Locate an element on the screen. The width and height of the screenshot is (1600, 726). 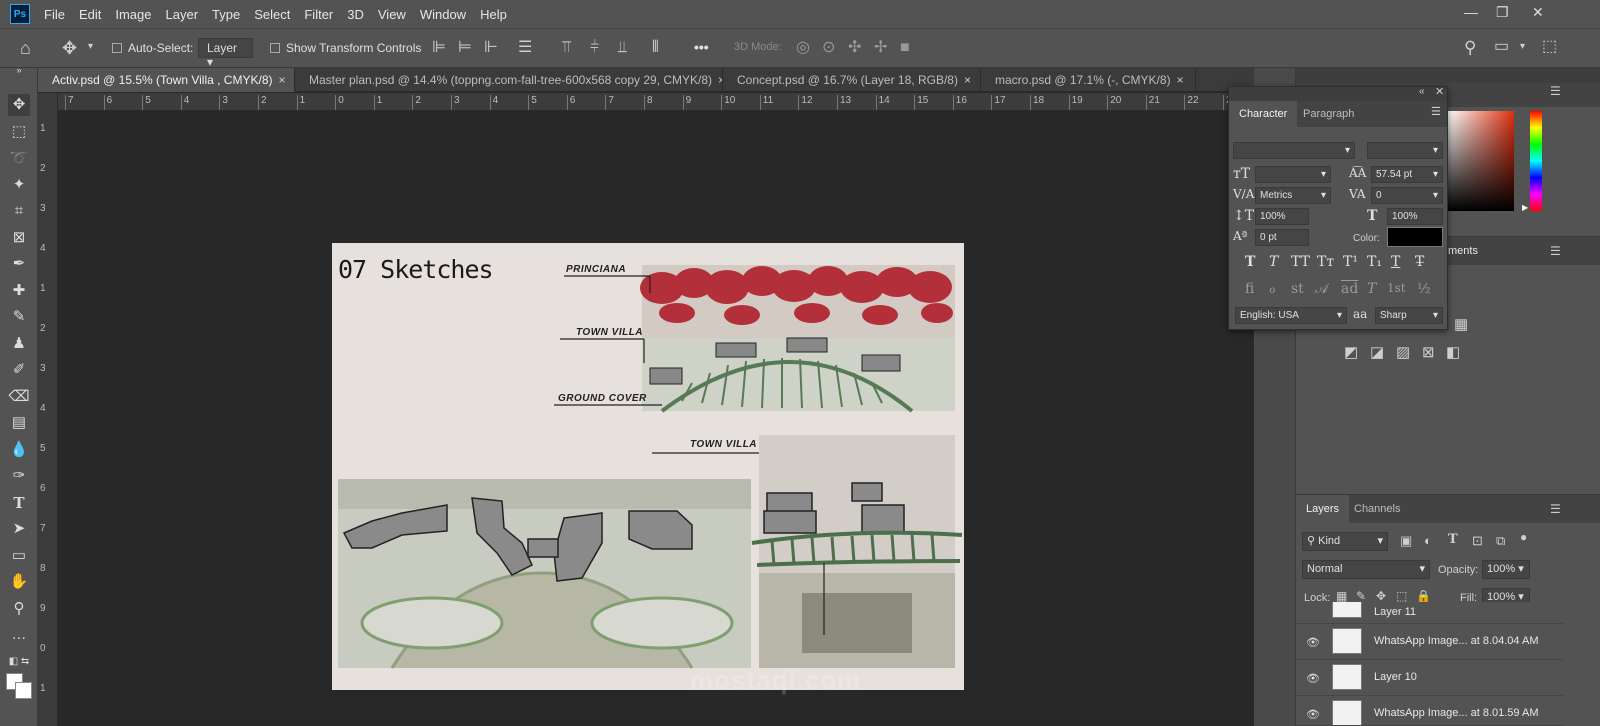
align-bottom-icon: ⫫ is located at coordinates (622, 48).